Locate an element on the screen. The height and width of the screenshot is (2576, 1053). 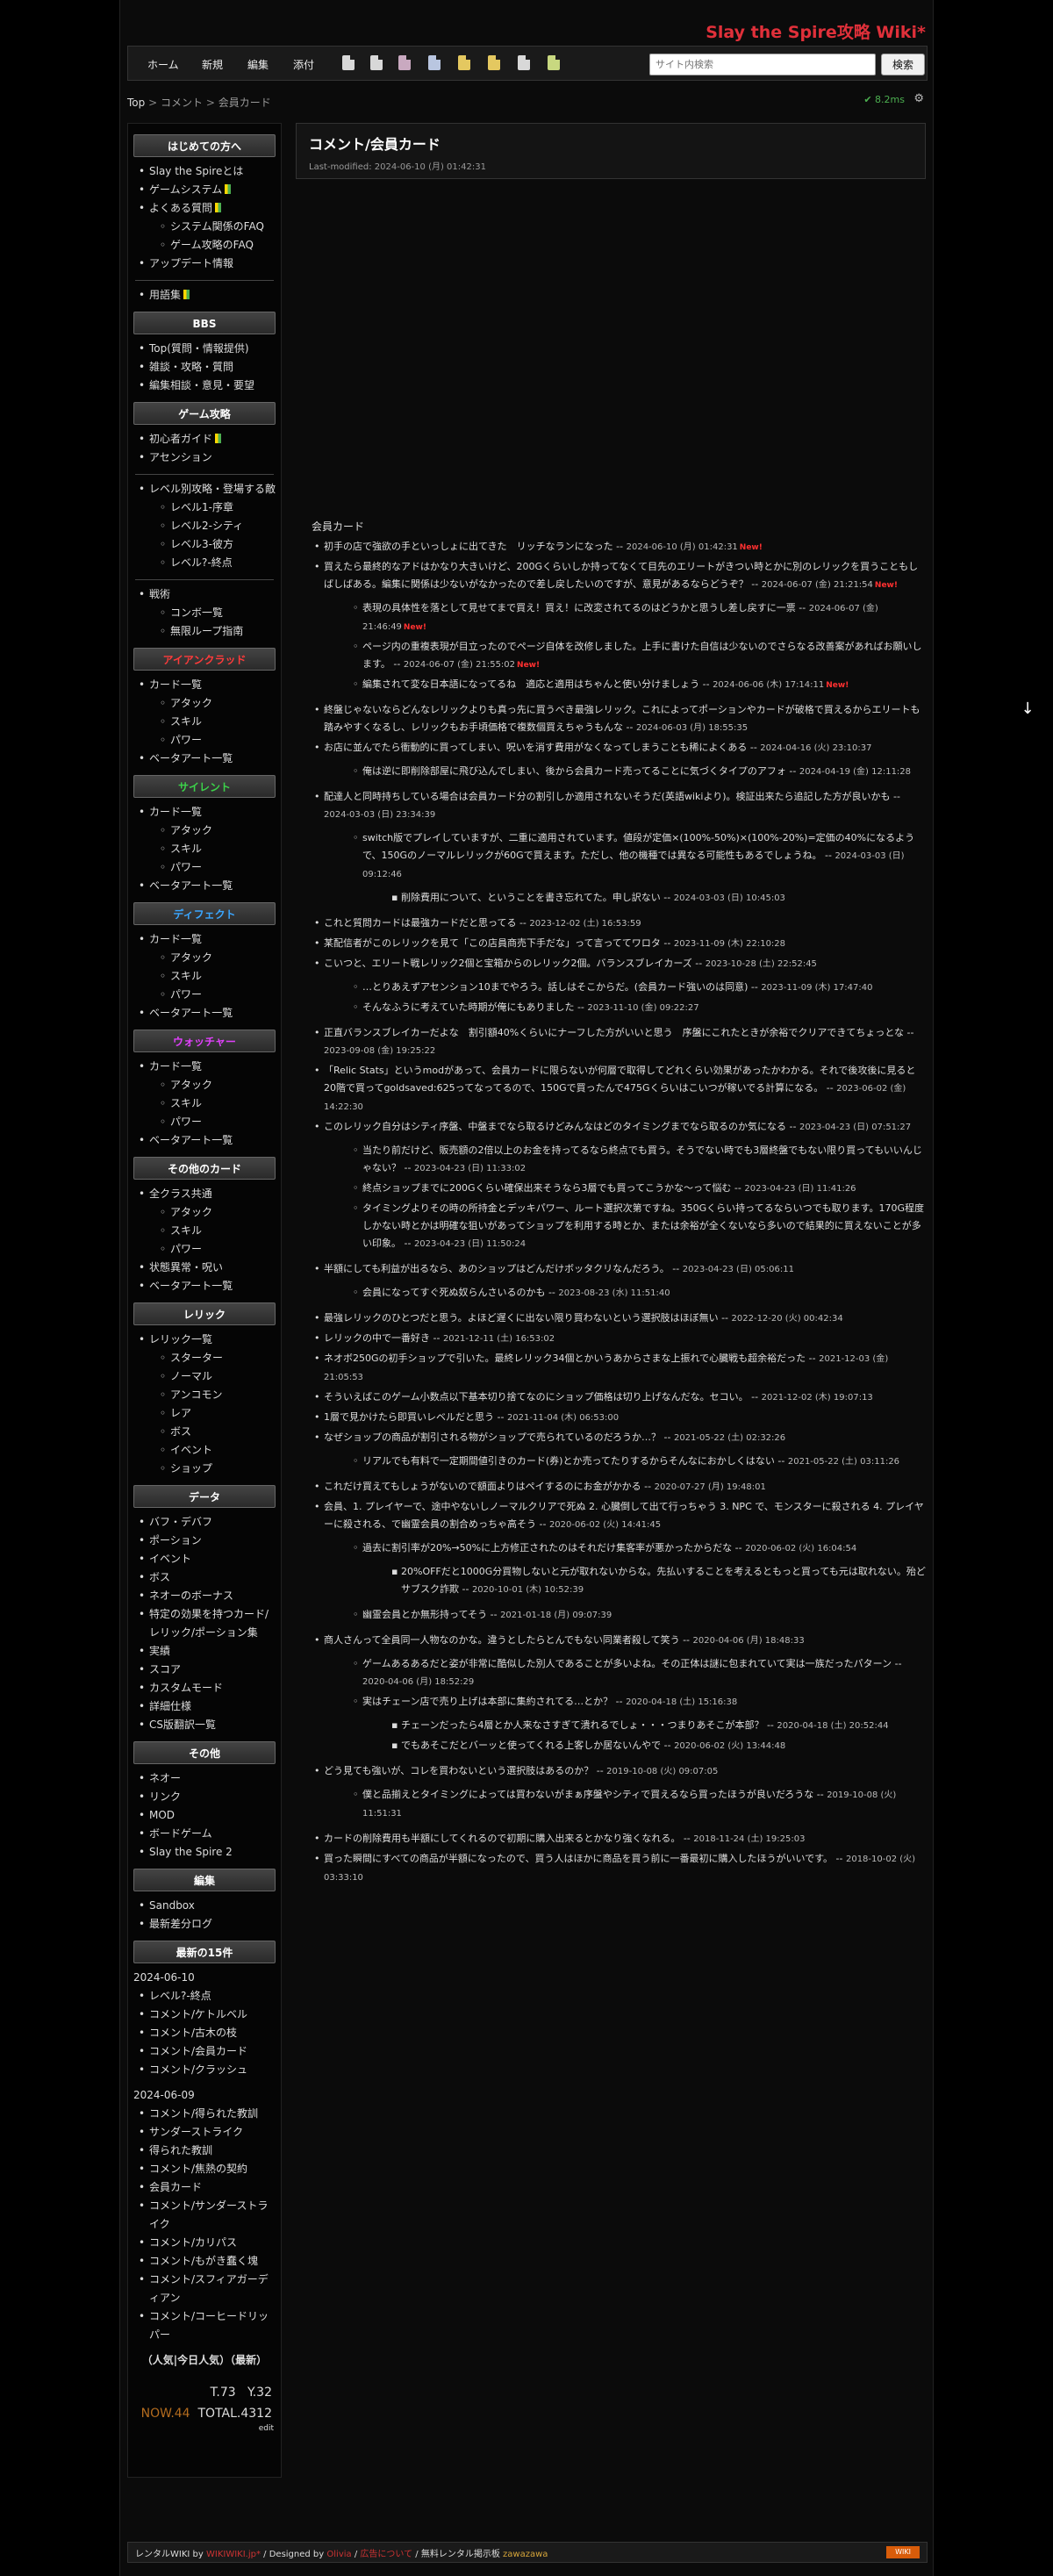
sidebar-item: Slay the Spire 2 is located at coordinates (206, 1852).